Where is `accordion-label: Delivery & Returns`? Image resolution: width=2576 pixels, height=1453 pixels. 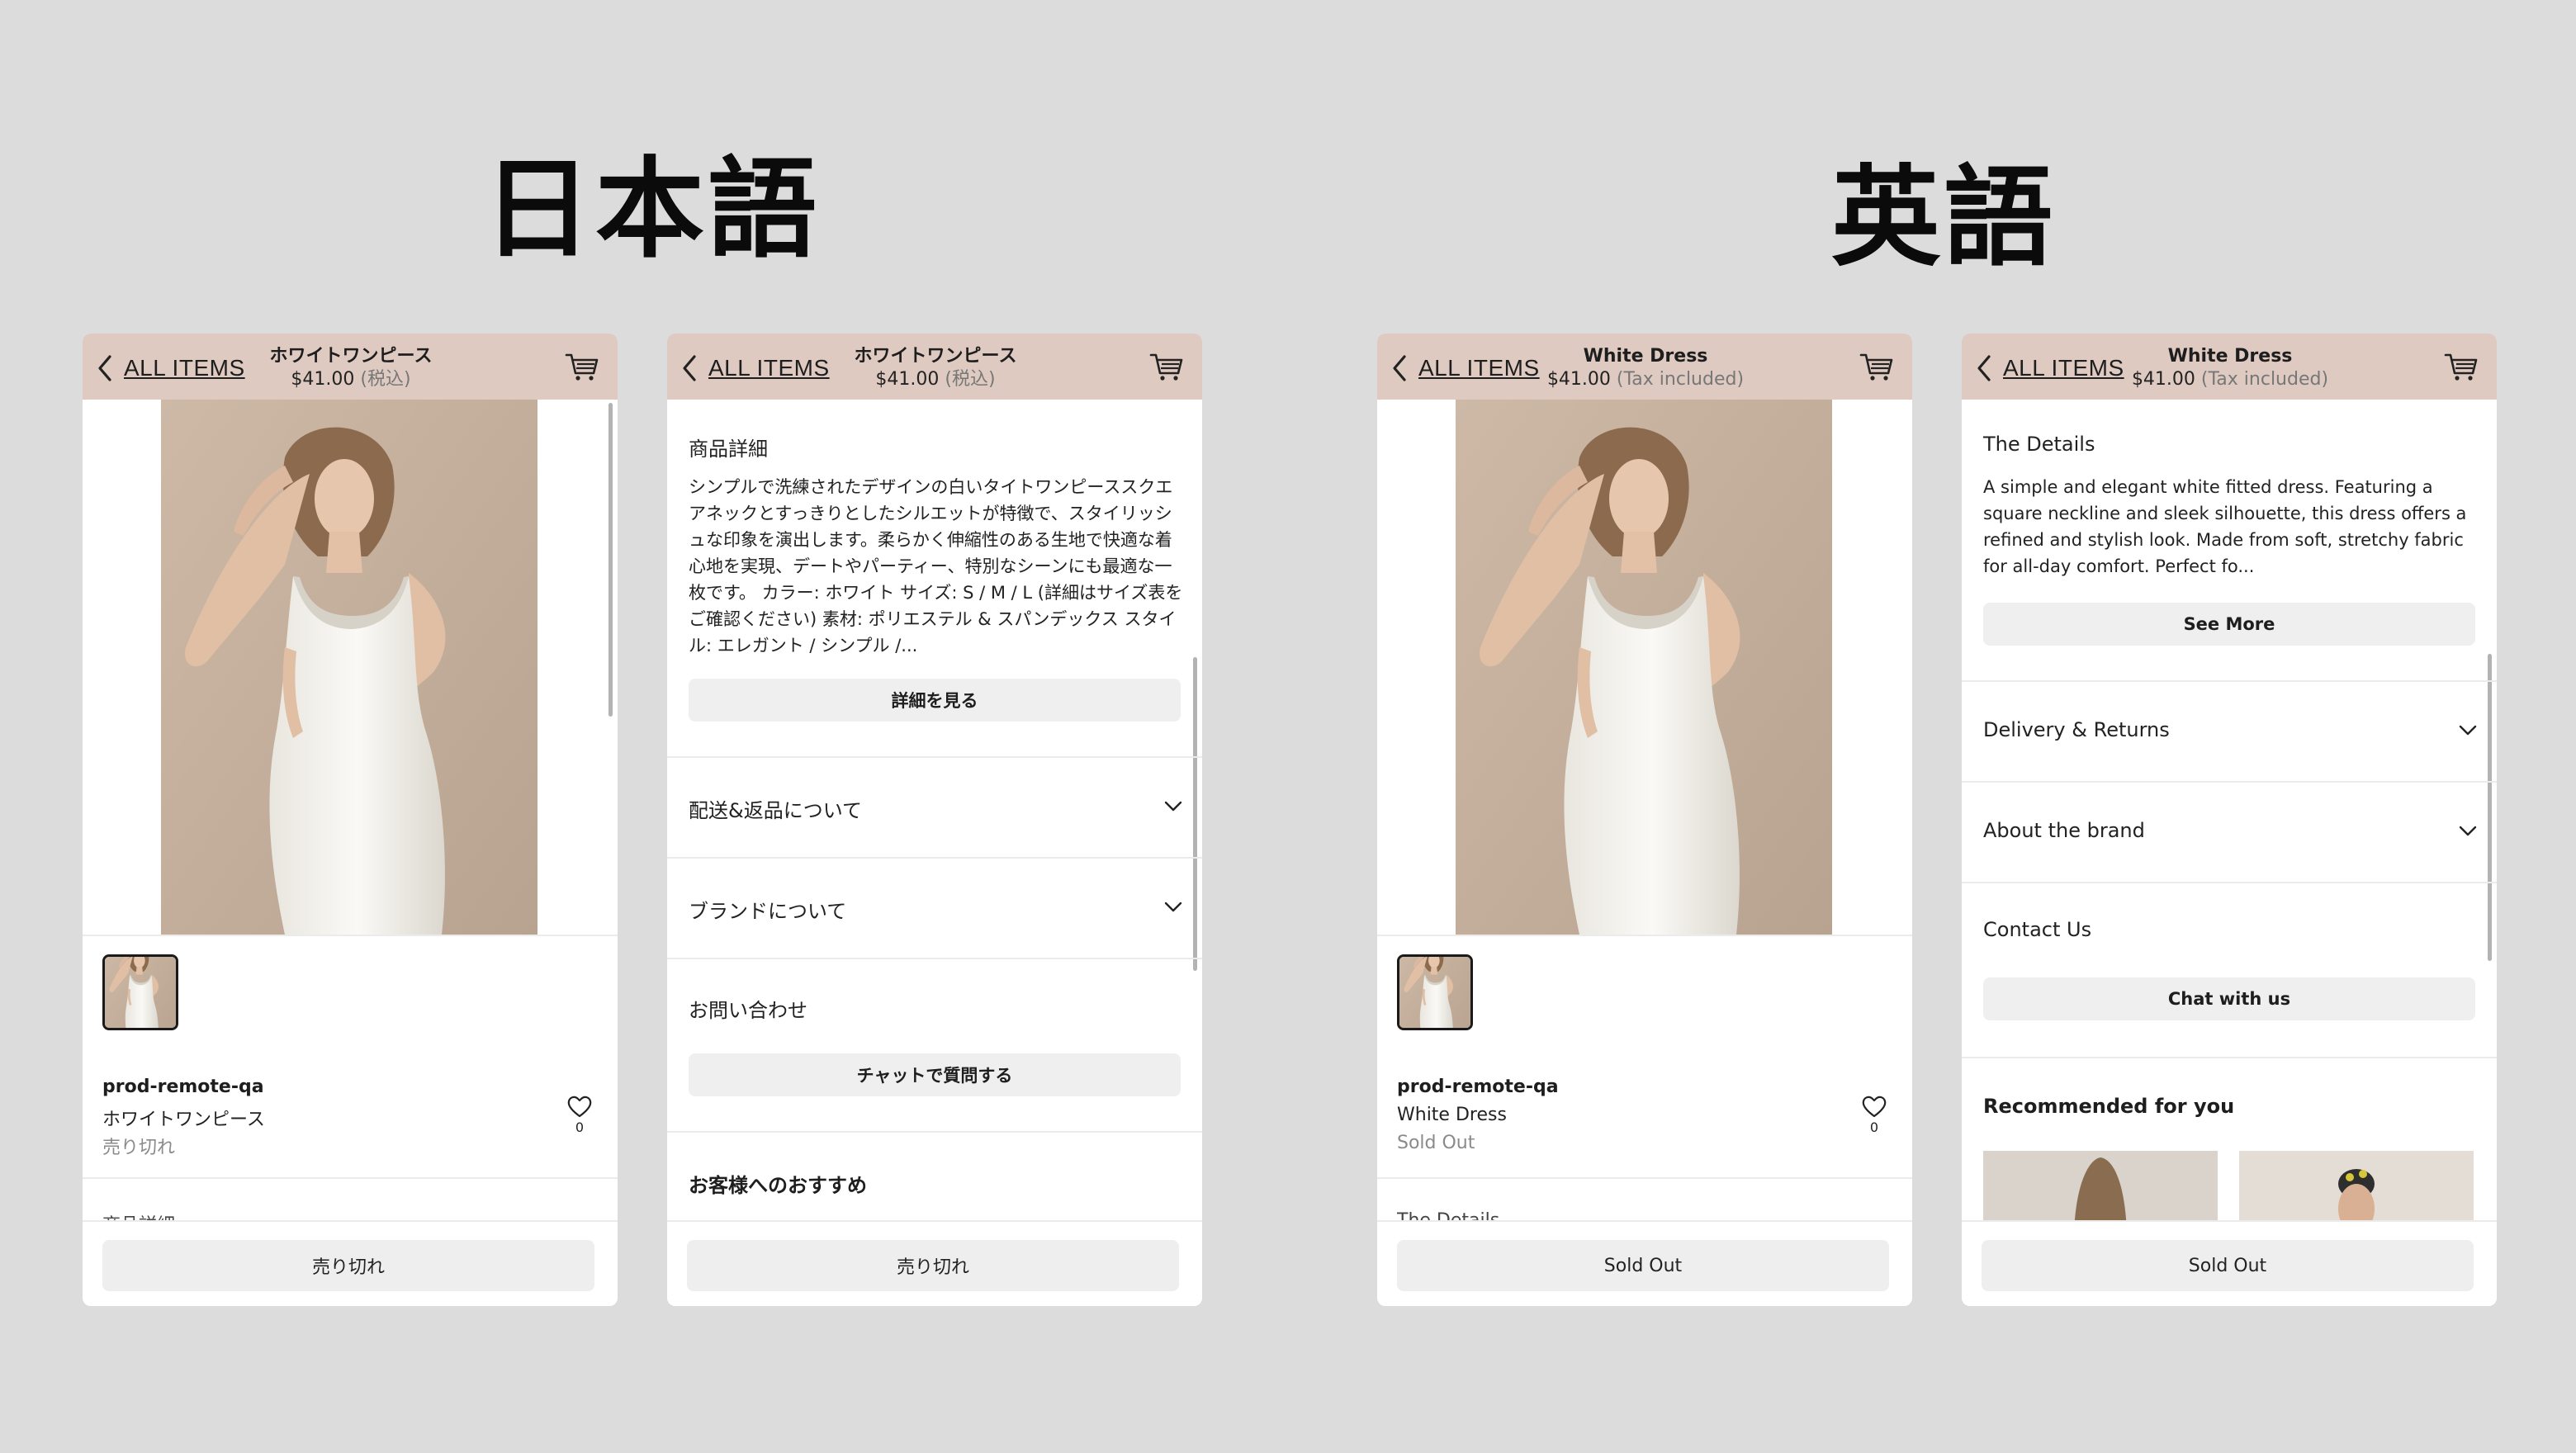 accordion-label: Delivery & Returns is located at coordinates (2076, 729).